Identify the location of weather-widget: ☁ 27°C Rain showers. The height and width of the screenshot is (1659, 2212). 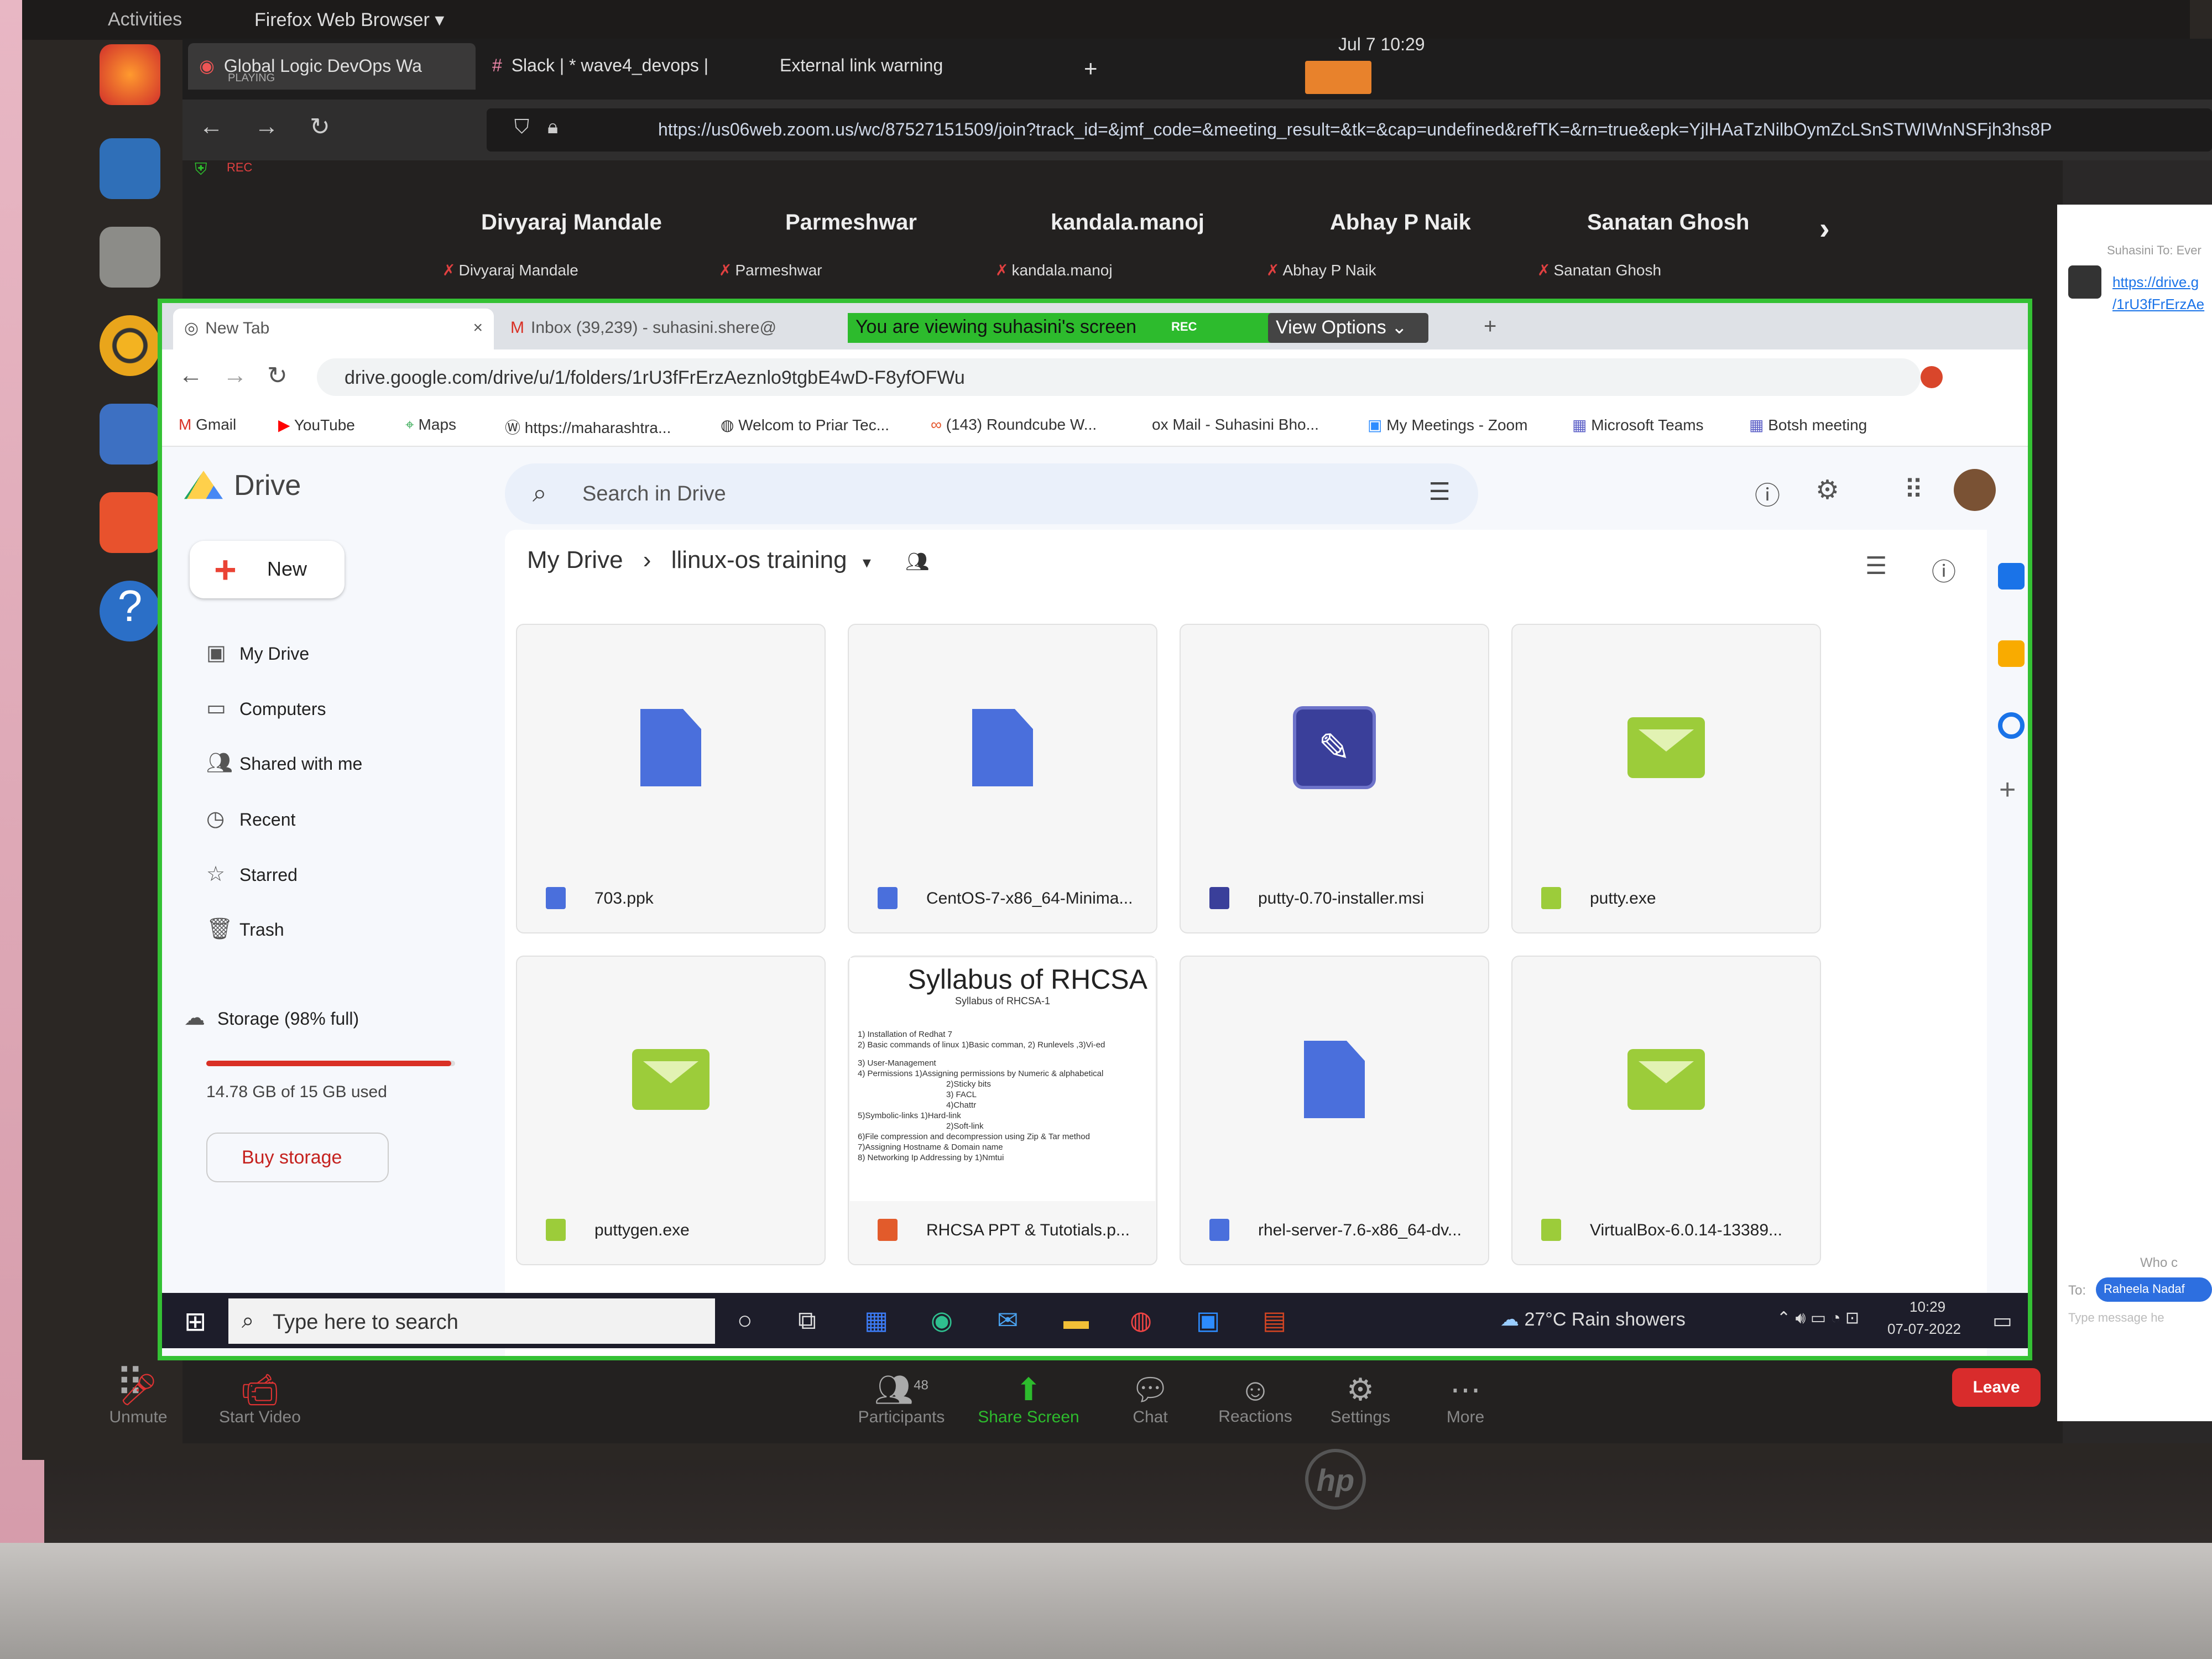
(1593, 1319).